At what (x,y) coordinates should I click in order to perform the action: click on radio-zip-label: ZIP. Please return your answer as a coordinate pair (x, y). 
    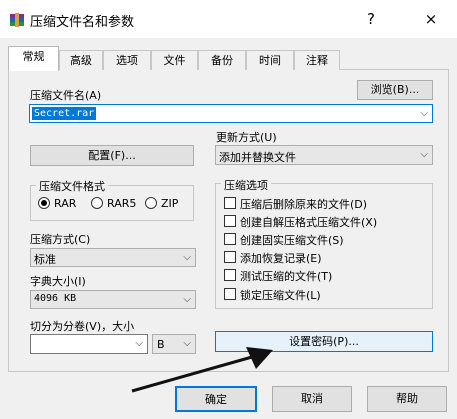
    Looking at the image, I should click on (170, 203).